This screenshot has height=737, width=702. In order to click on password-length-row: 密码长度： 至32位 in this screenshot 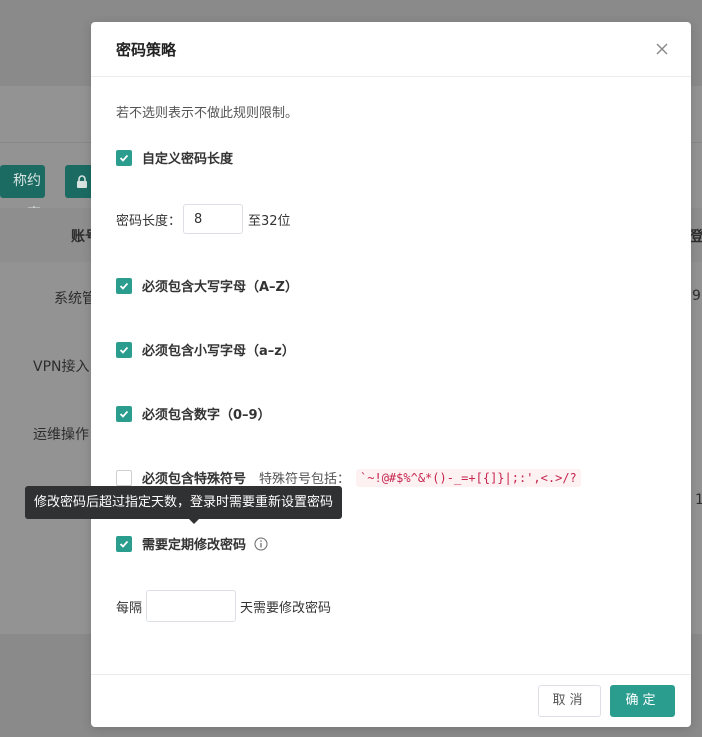, I will do `click(203, 219)`.